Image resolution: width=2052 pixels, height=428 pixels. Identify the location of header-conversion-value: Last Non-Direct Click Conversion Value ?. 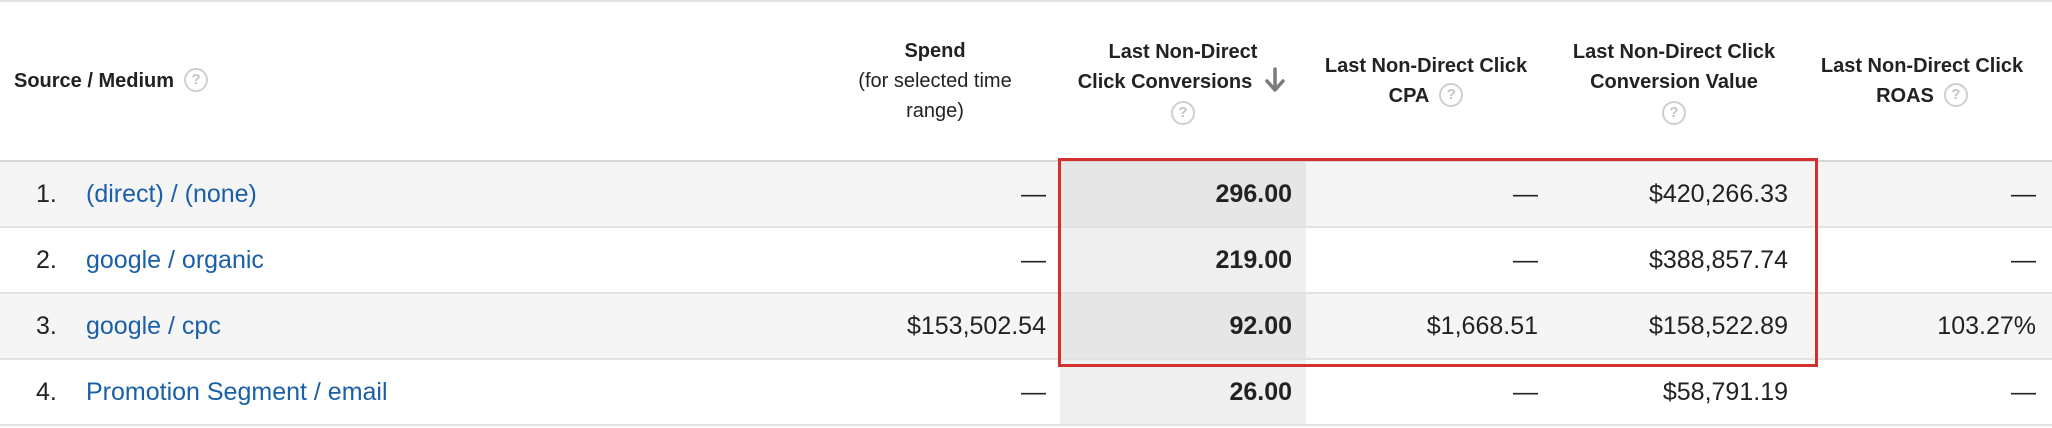
(1674, 81).